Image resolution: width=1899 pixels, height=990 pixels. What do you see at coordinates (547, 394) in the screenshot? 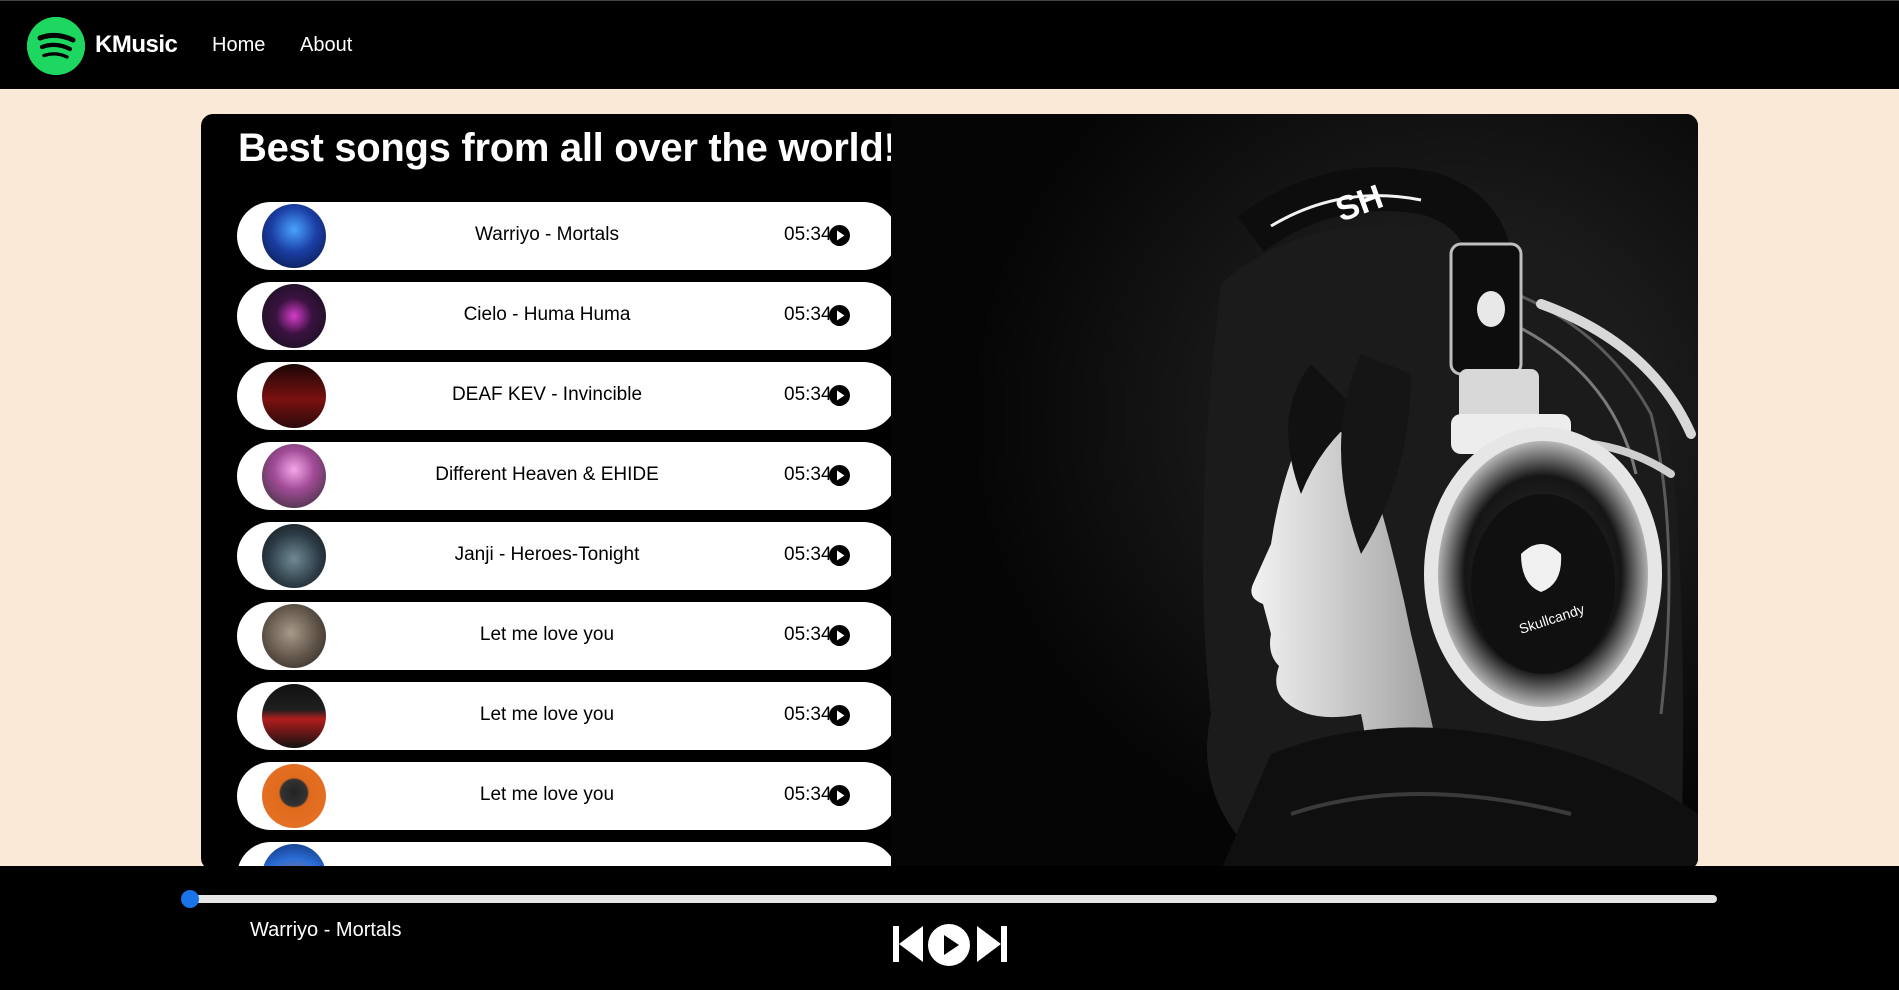
I see `song-title: DEAF KEV - Invincible` at bounding box center [547, 394].